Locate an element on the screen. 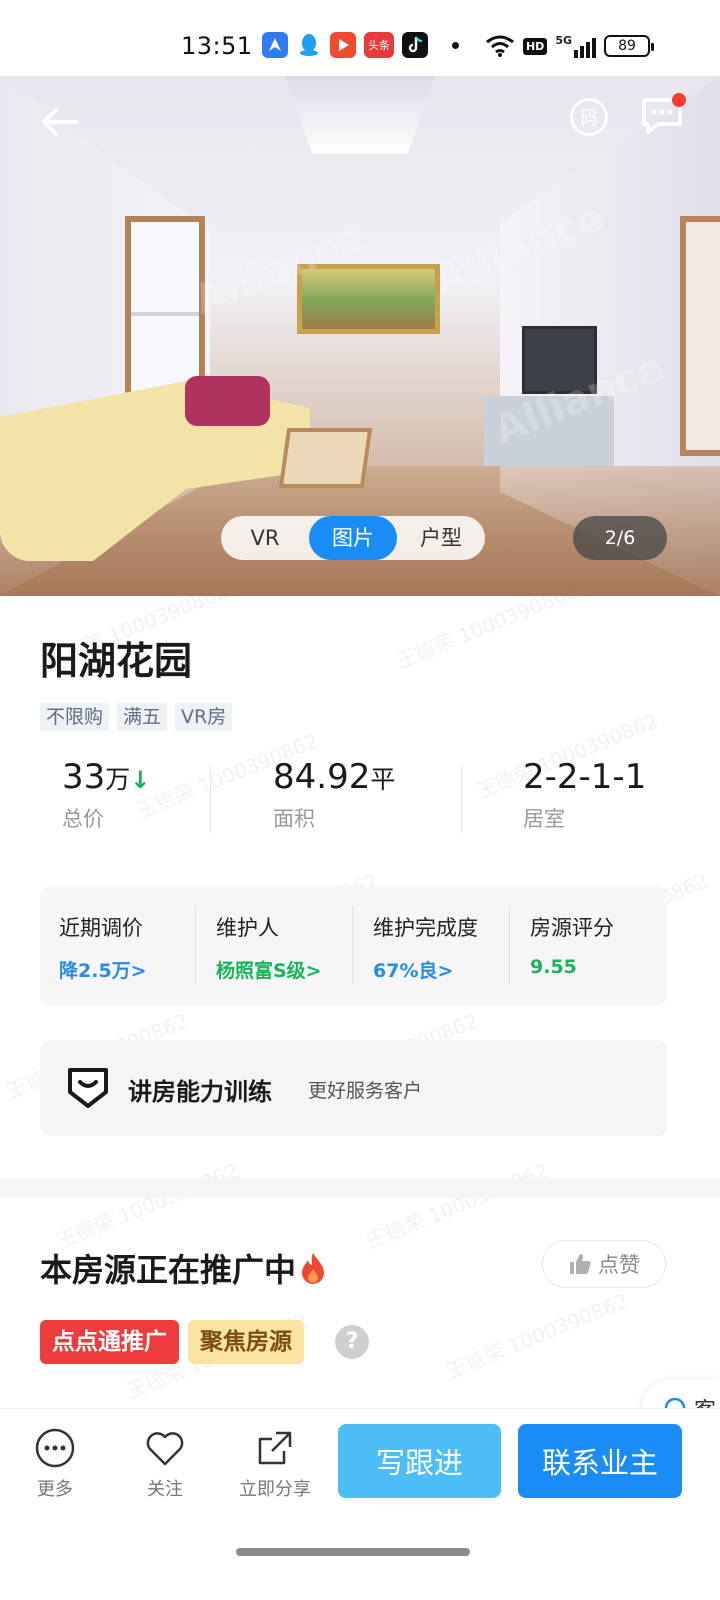  training-banner: 讲房能力训练 更好服务客户 is located at coordinates (353, 1088).